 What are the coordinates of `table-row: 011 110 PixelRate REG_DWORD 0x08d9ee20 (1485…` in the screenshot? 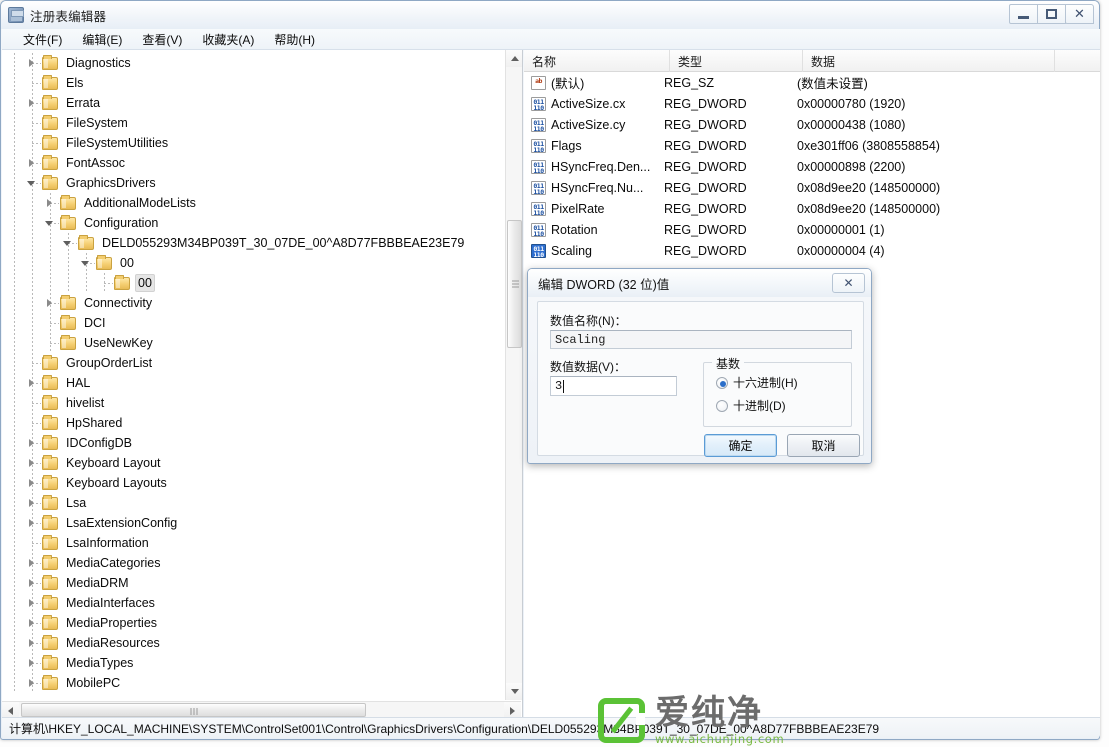 It's located at (812, 208).